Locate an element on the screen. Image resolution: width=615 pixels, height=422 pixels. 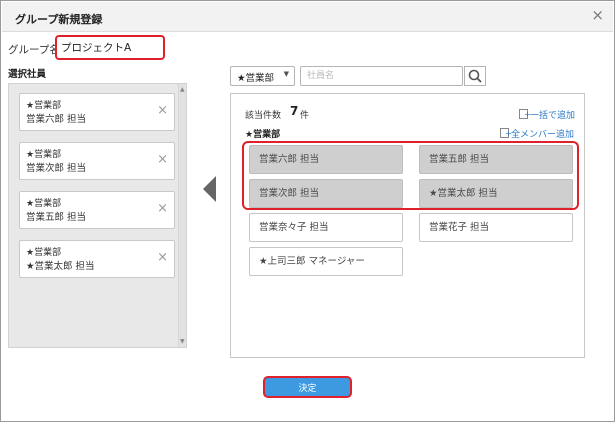
member-card: ★上司三郎 マネージャー is located at coordinates (326, 261).